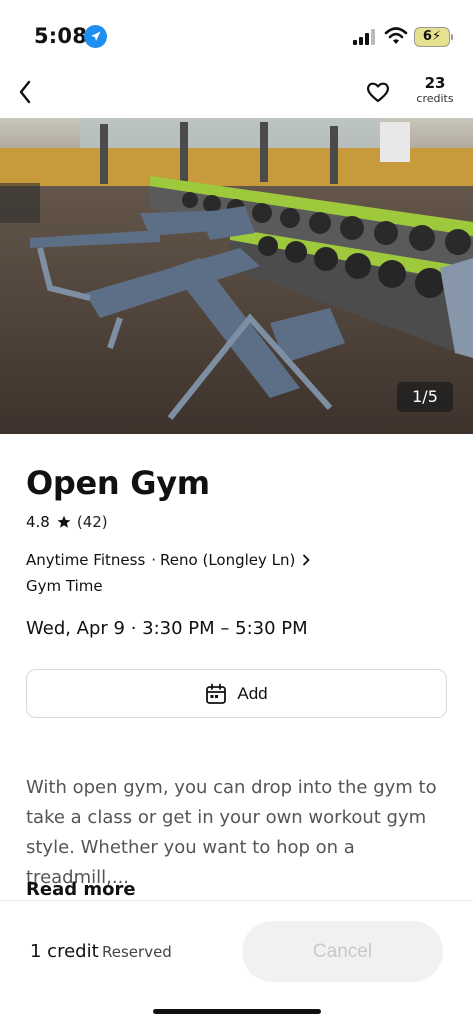  Describe the element at coordinates (64, 951) in the screenshot. I see `credit-cost: 1 credit` at that location.